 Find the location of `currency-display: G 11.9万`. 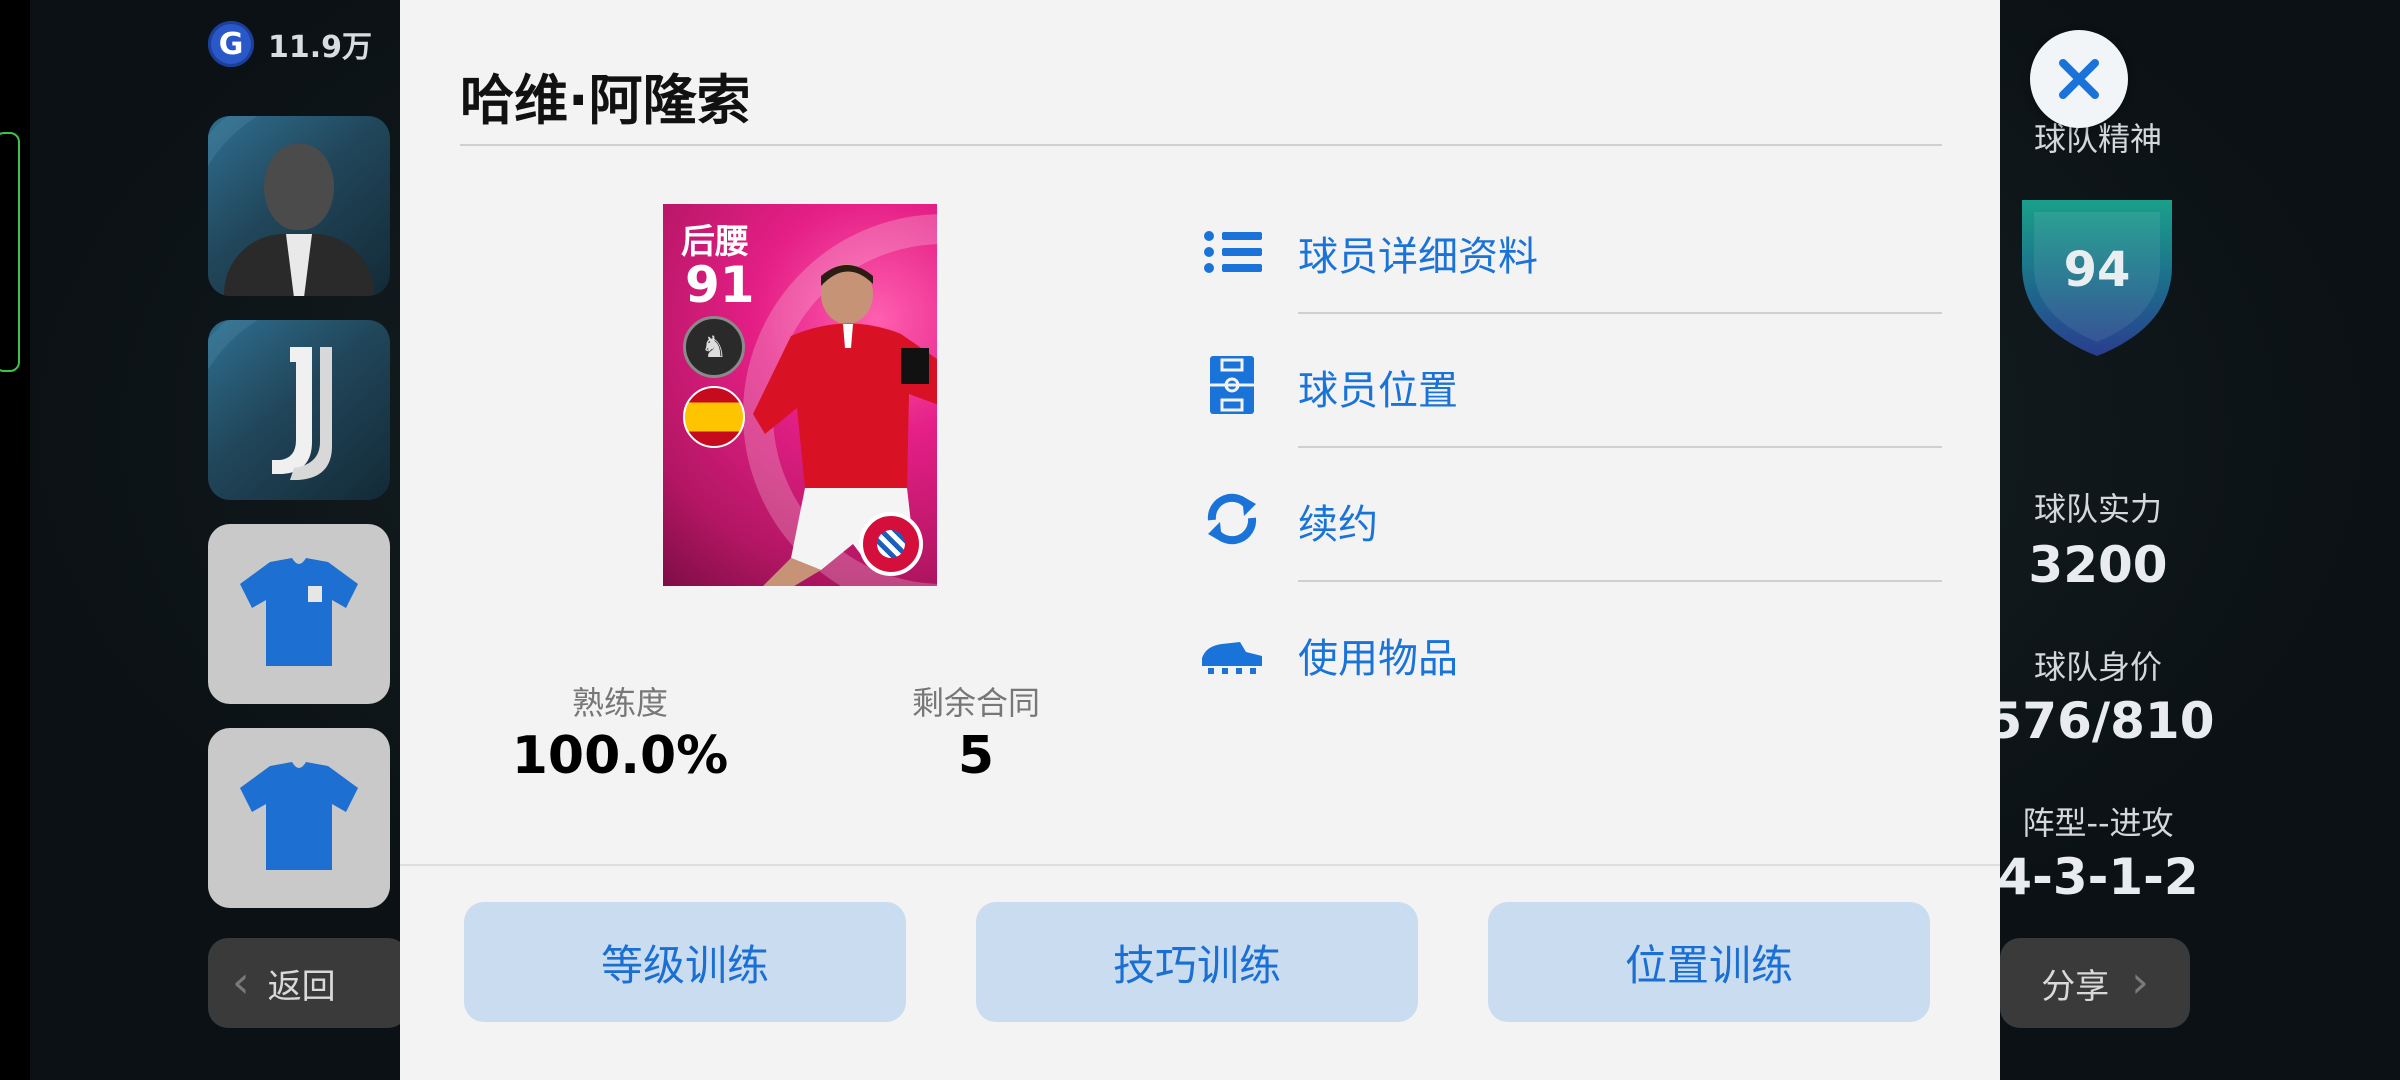

currency-display: G 11.9万 is located at coordinates (290, 44).